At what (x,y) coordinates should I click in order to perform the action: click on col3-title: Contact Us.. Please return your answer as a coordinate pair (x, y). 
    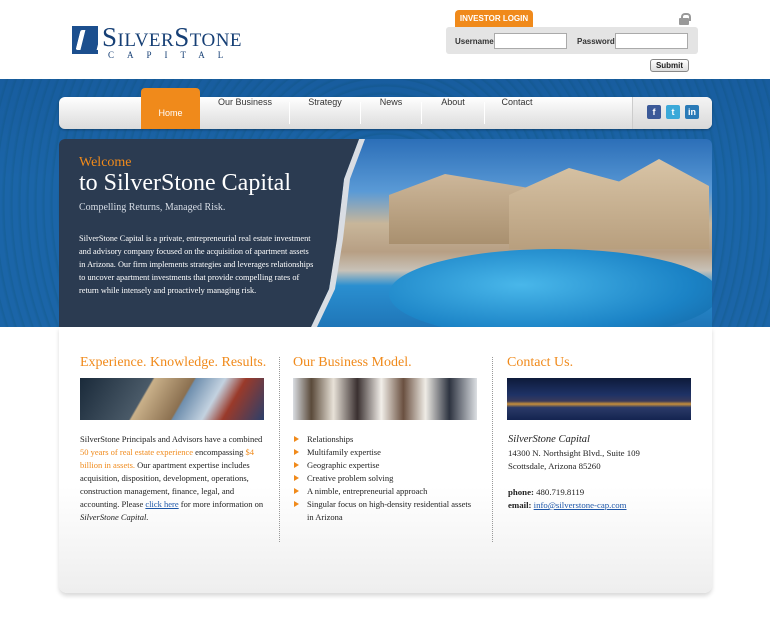
    Looking at the image, I should click on (540, 362).